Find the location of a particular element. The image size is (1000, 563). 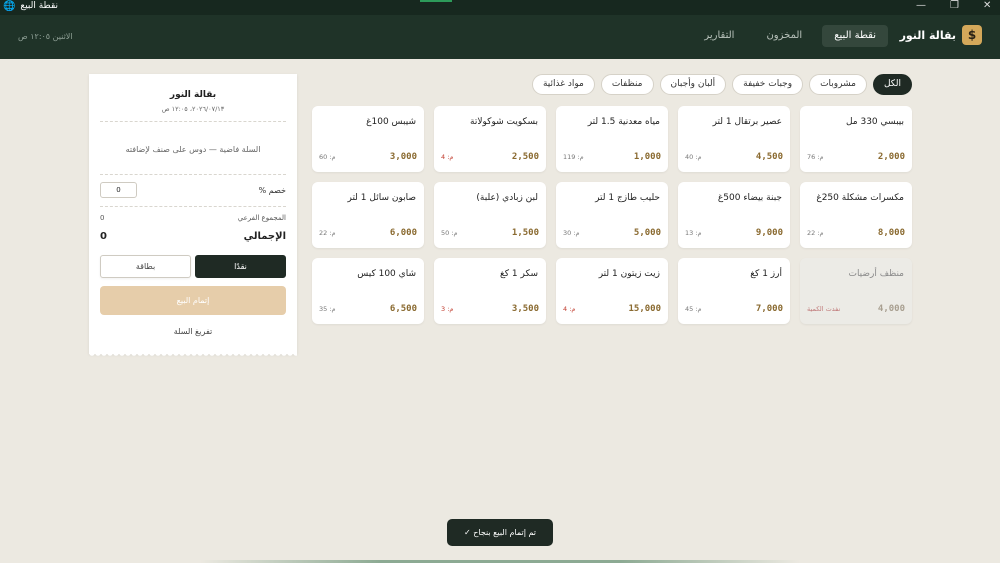

product-card: مياه معدنية 1.5 لتر 1,000 م: 119 is located at coordinates (612, 139).